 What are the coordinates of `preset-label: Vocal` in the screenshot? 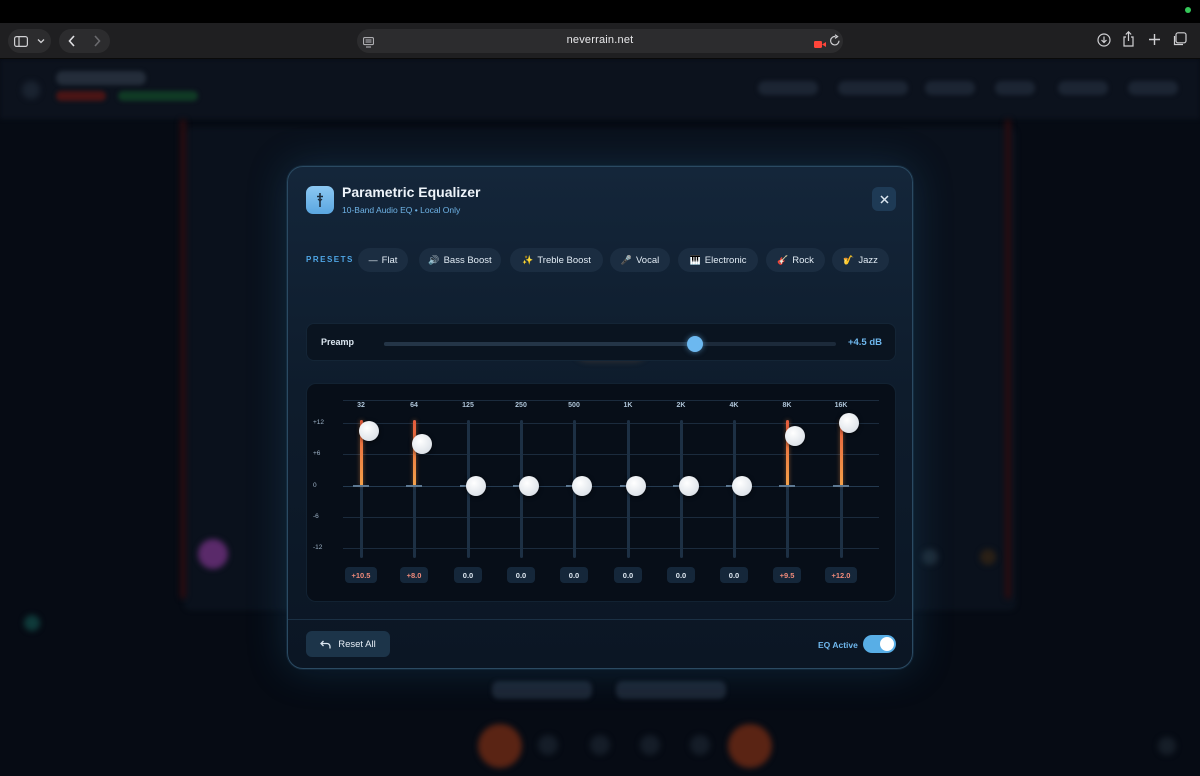 It's located at (647, 260).